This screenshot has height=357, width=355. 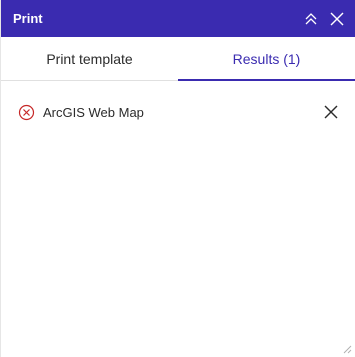 I want to click on resize-grip-icon, so click(x=347, y=349).